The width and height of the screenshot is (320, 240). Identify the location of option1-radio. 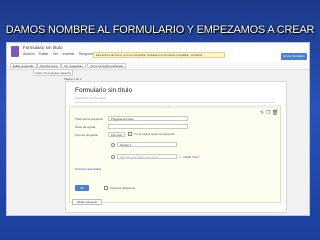
(113, 145).